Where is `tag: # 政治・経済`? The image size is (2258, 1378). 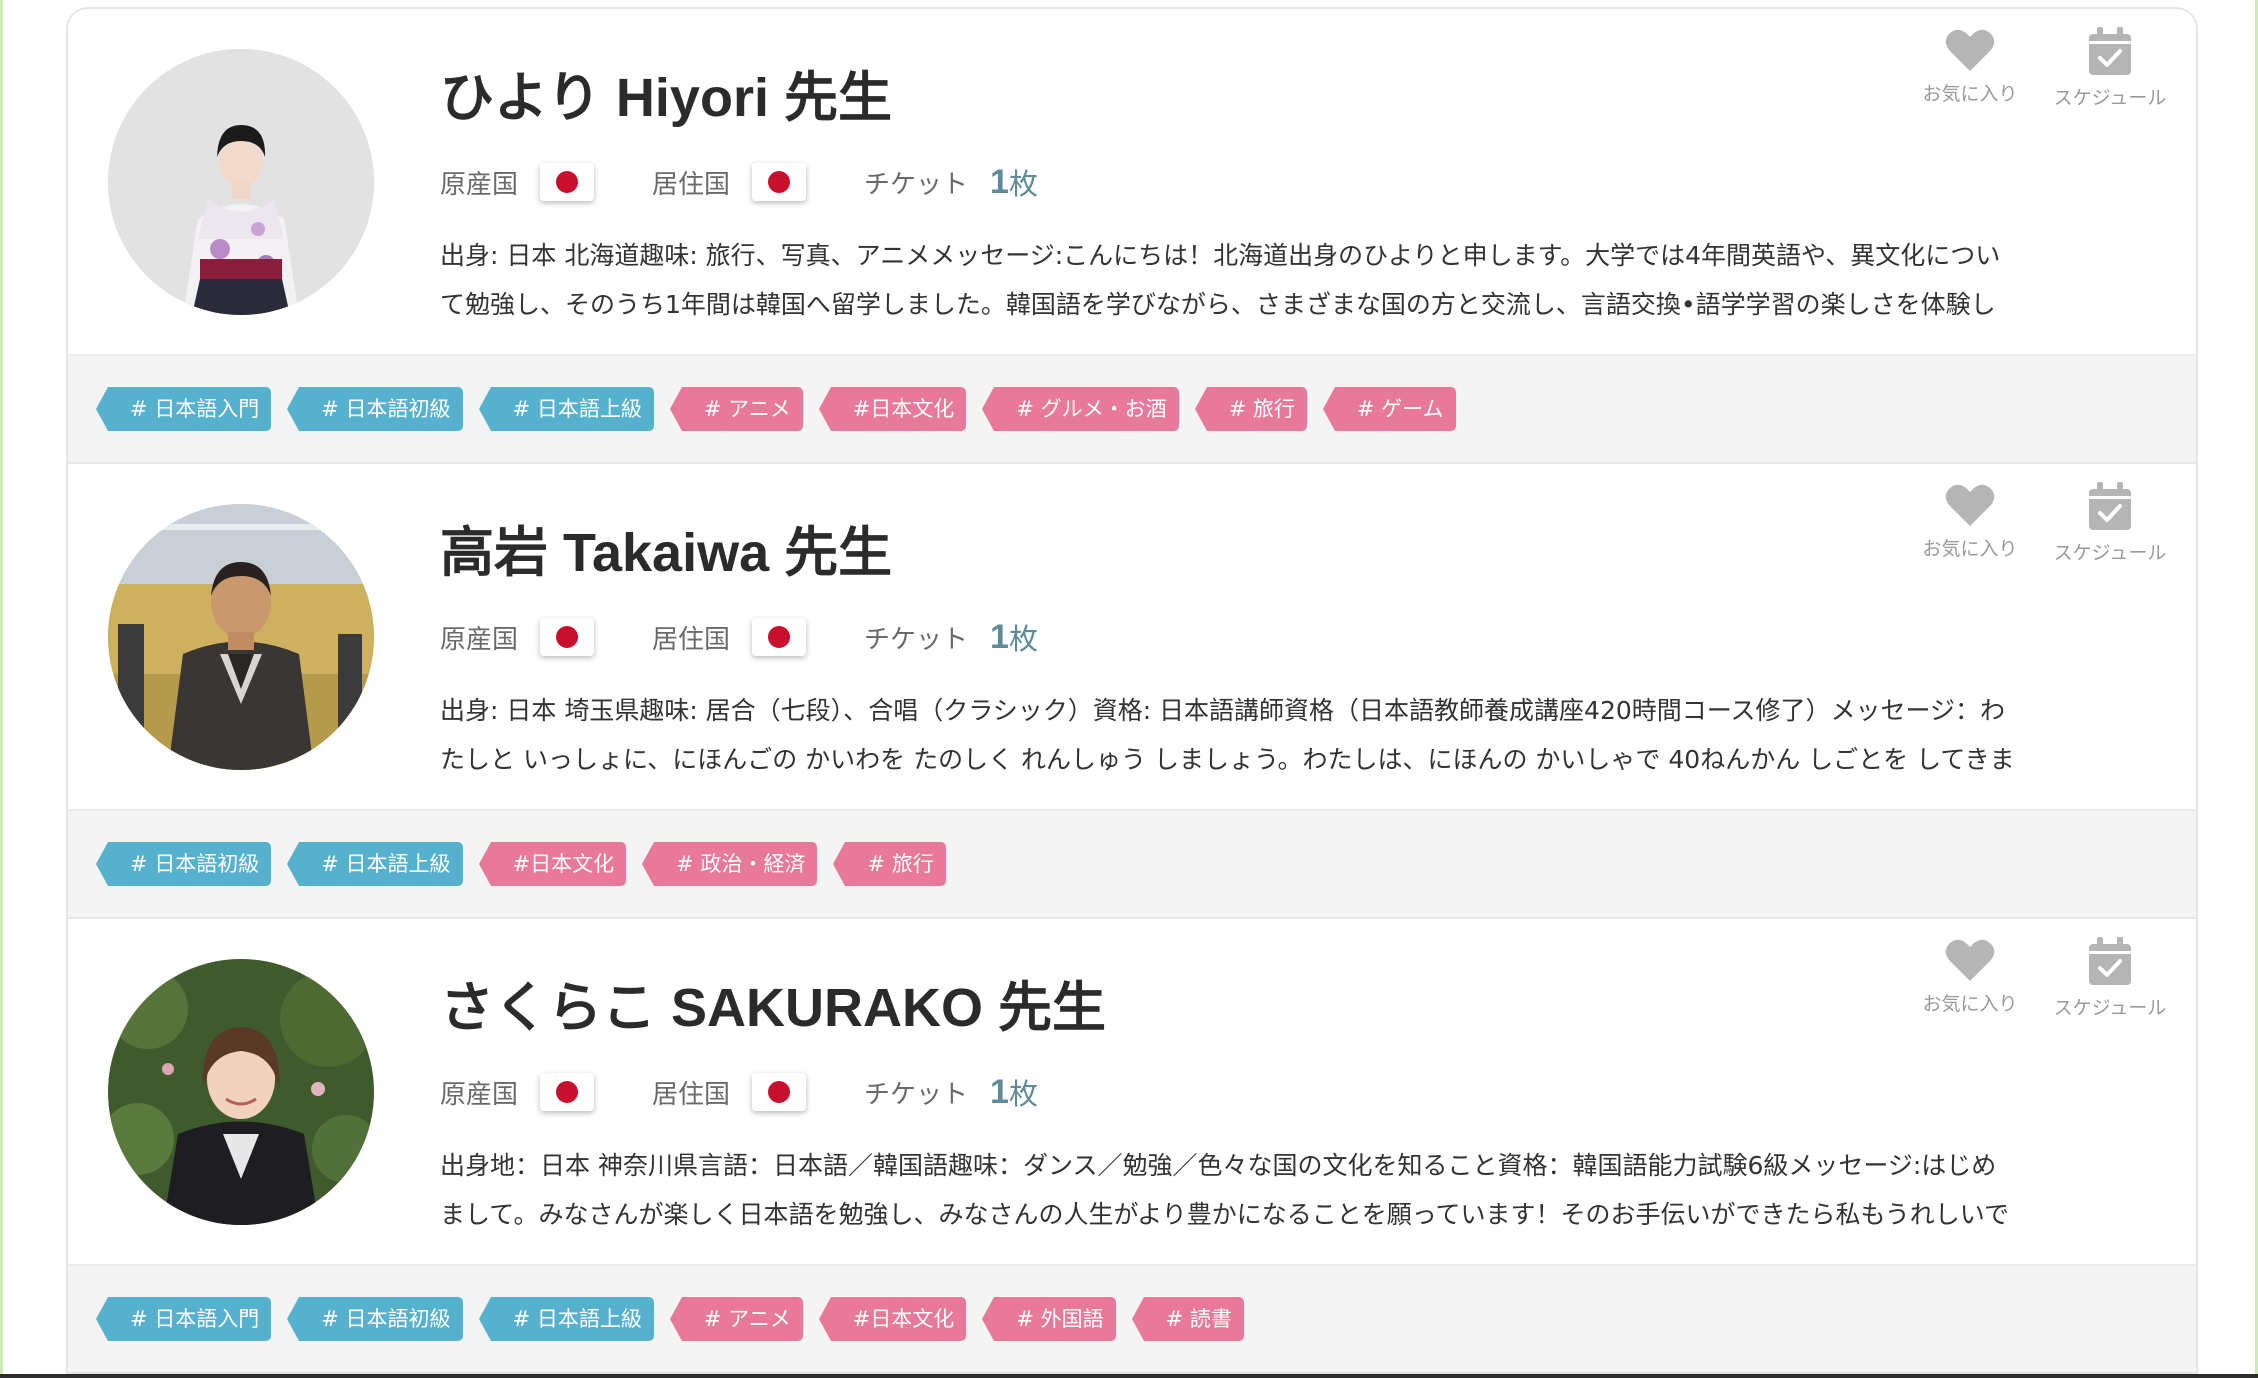
tag: # 政治・経済 is located at coordinates (730, 864).